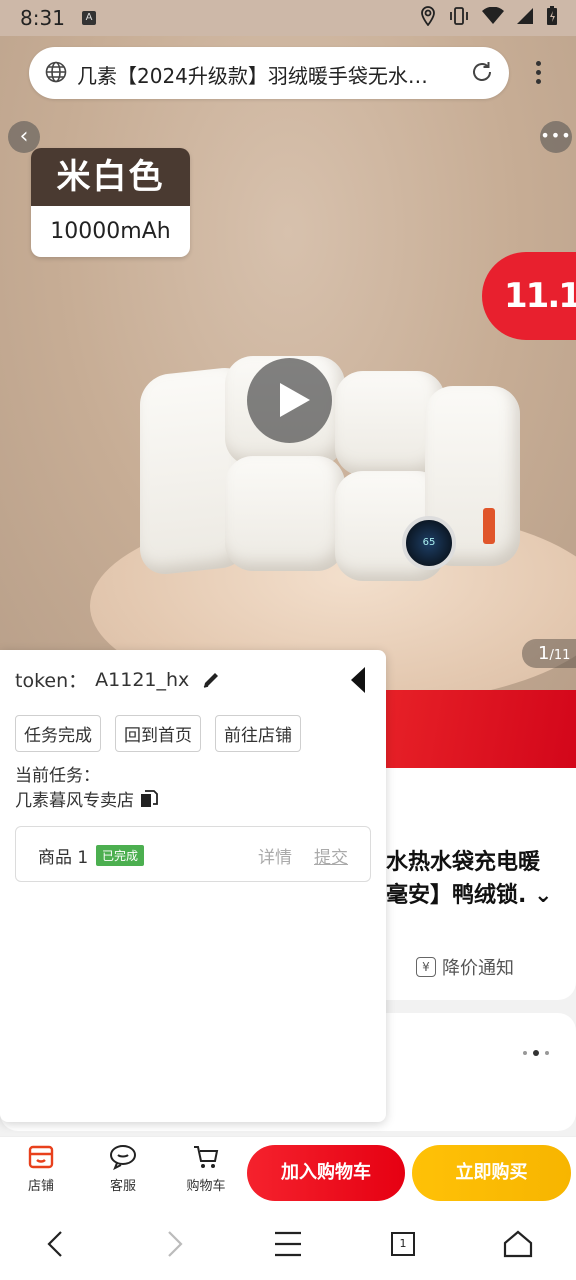 The width and height of the screenshot is (576, 1280). What do you see at coordinates (275, 855) in the screenshot?
I see `item-detail-link: 详情` at bounding box center [275, 855].